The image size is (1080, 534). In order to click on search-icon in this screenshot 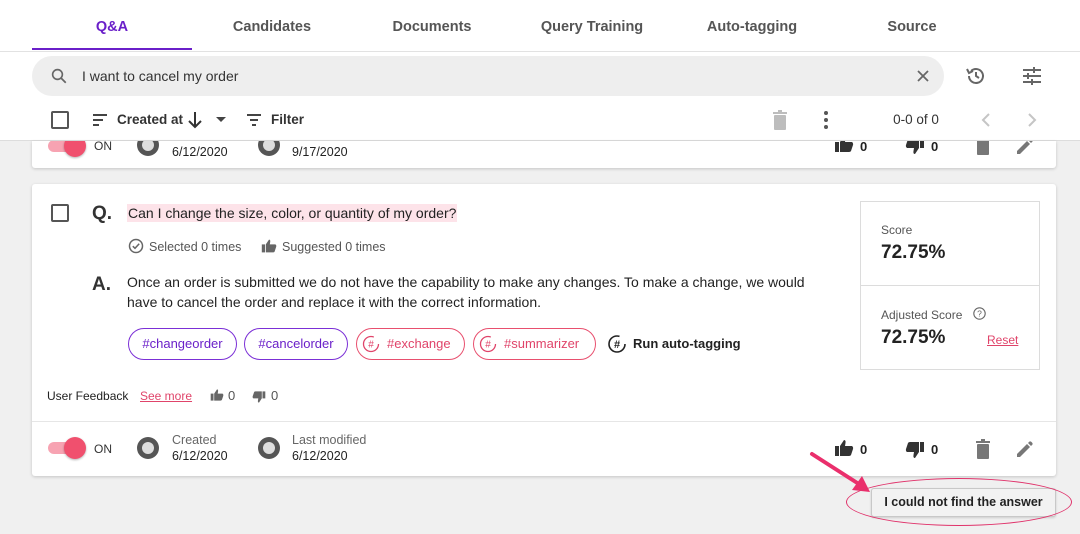, I will do `click(59, 76)`.